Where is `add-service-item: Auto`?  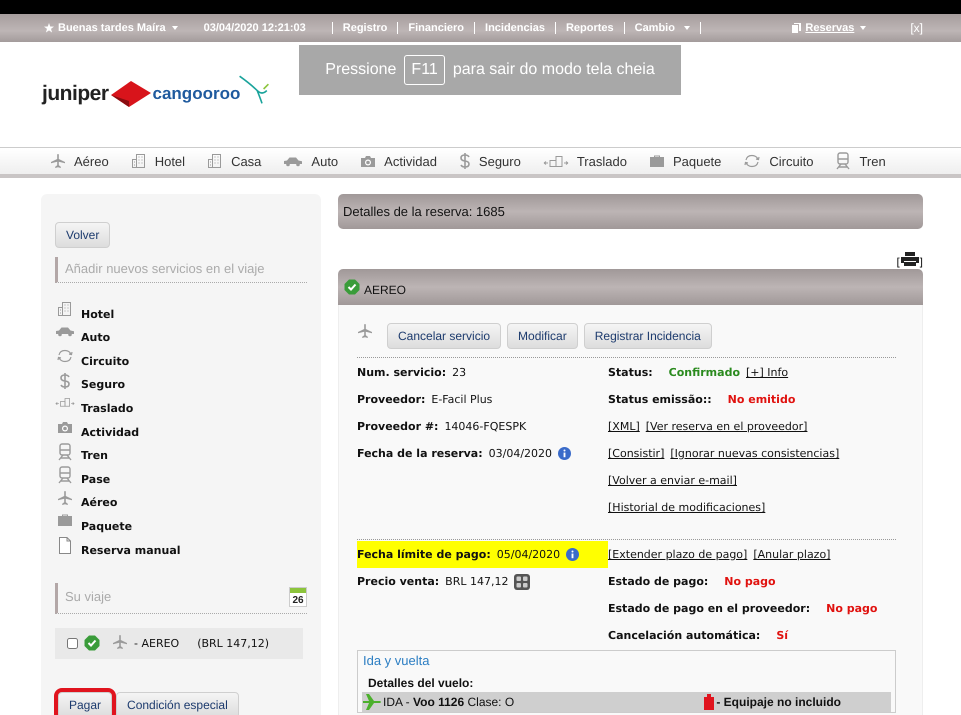 add-service-item: Auto is located at coordinates (188, 334).